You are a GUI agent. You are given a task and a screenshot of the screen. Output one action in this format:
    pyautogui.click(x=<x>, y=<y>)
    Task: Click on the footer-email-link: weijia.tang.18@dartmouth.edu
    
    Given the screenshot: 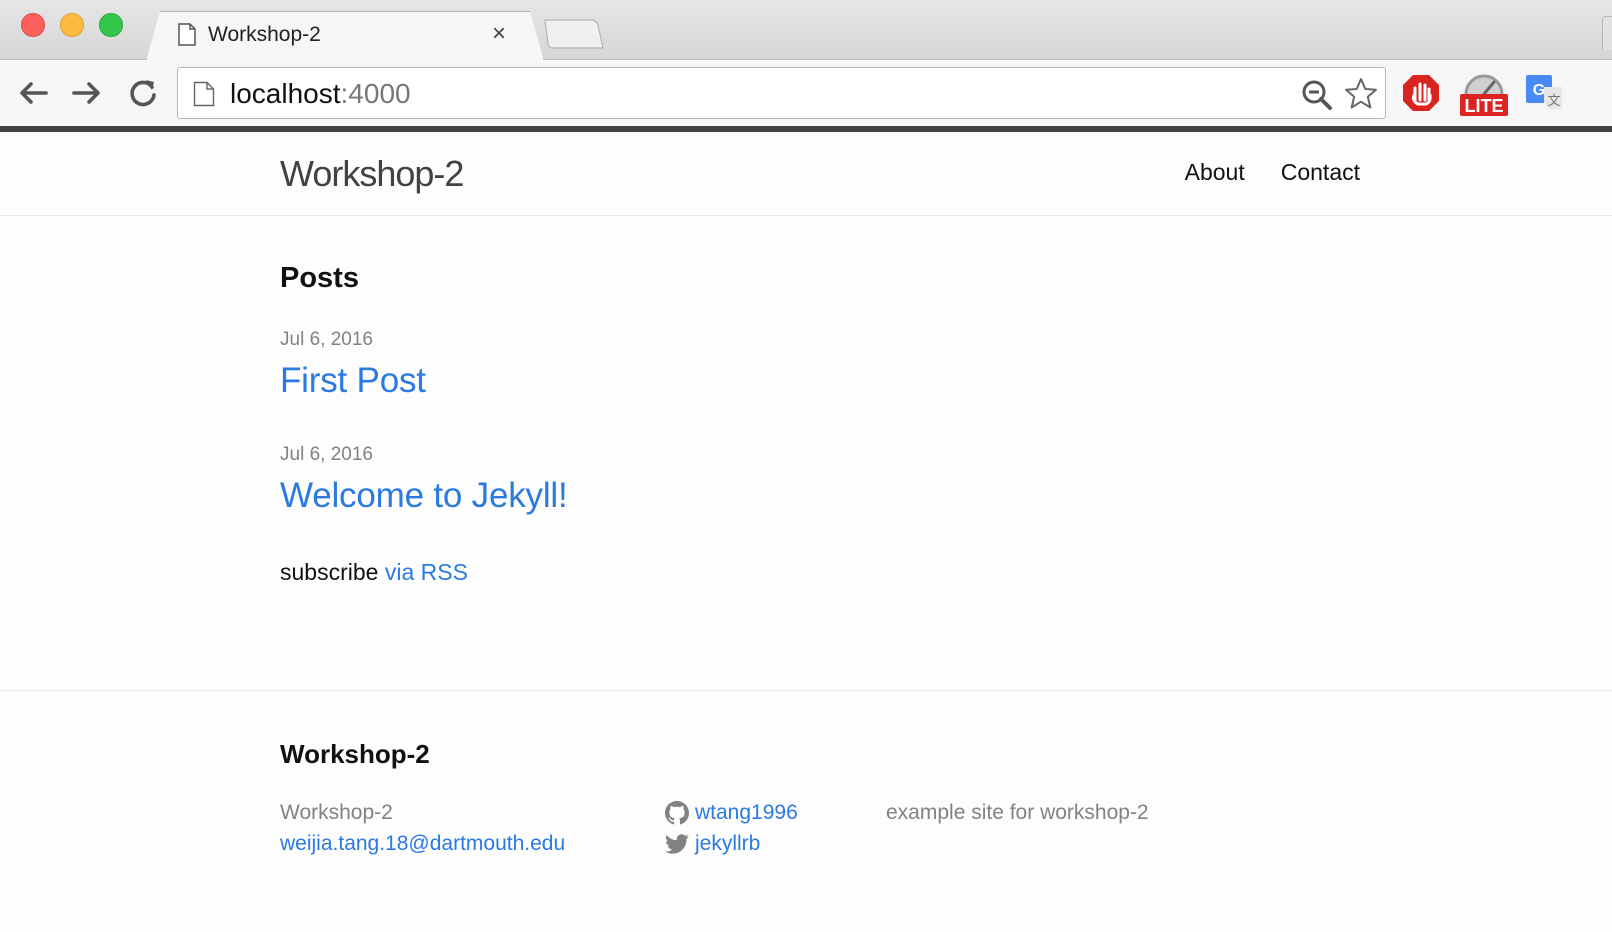 What is the action you would take?
    pyautogui.click(x=422, y=843)
    